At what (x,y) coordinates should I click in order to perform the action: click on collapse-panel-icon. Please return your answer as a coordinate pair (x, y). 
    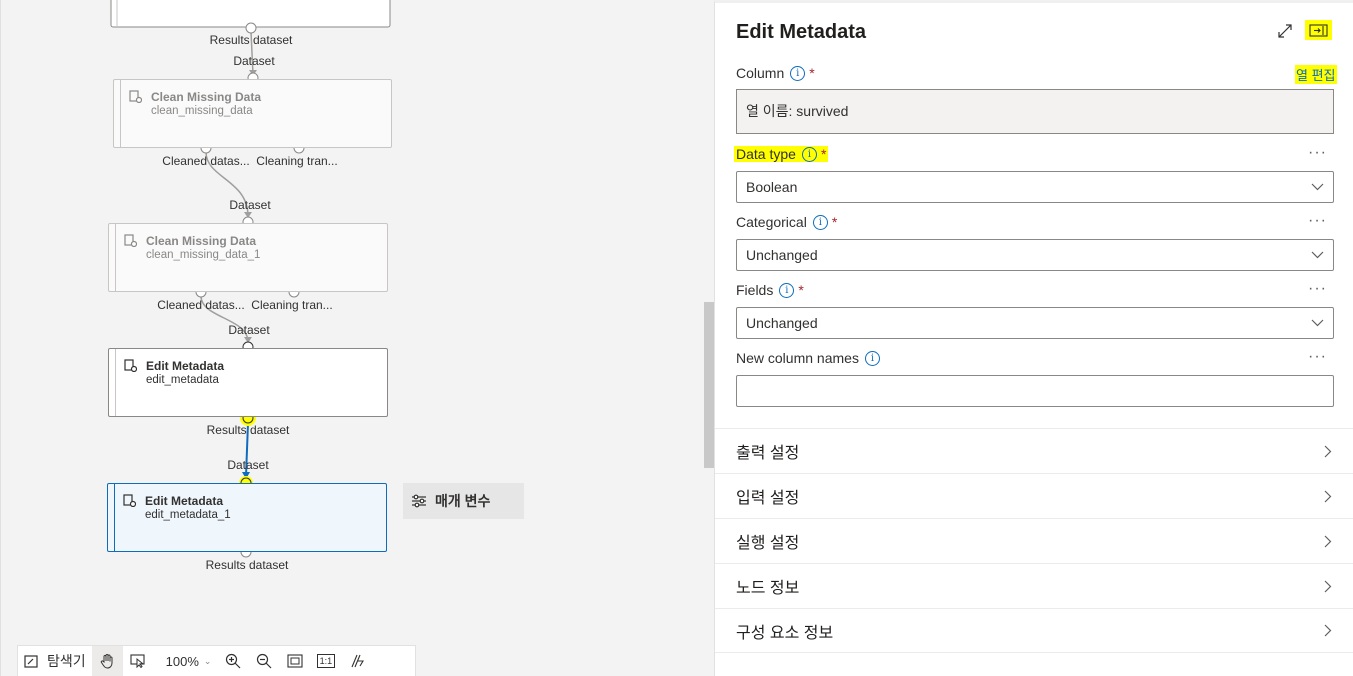
    Looking at the image, I should click on (1318, 30).